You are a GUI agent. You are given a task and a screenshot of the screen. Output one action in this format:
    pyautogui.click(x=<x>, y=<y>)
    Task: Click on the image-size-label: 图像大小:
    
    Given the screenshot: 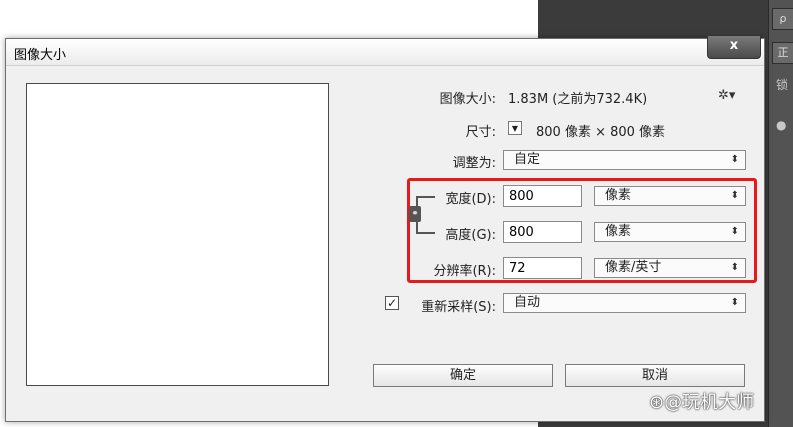 What is the action you would take?
    pyautogui.click(x=467, y=99)
    